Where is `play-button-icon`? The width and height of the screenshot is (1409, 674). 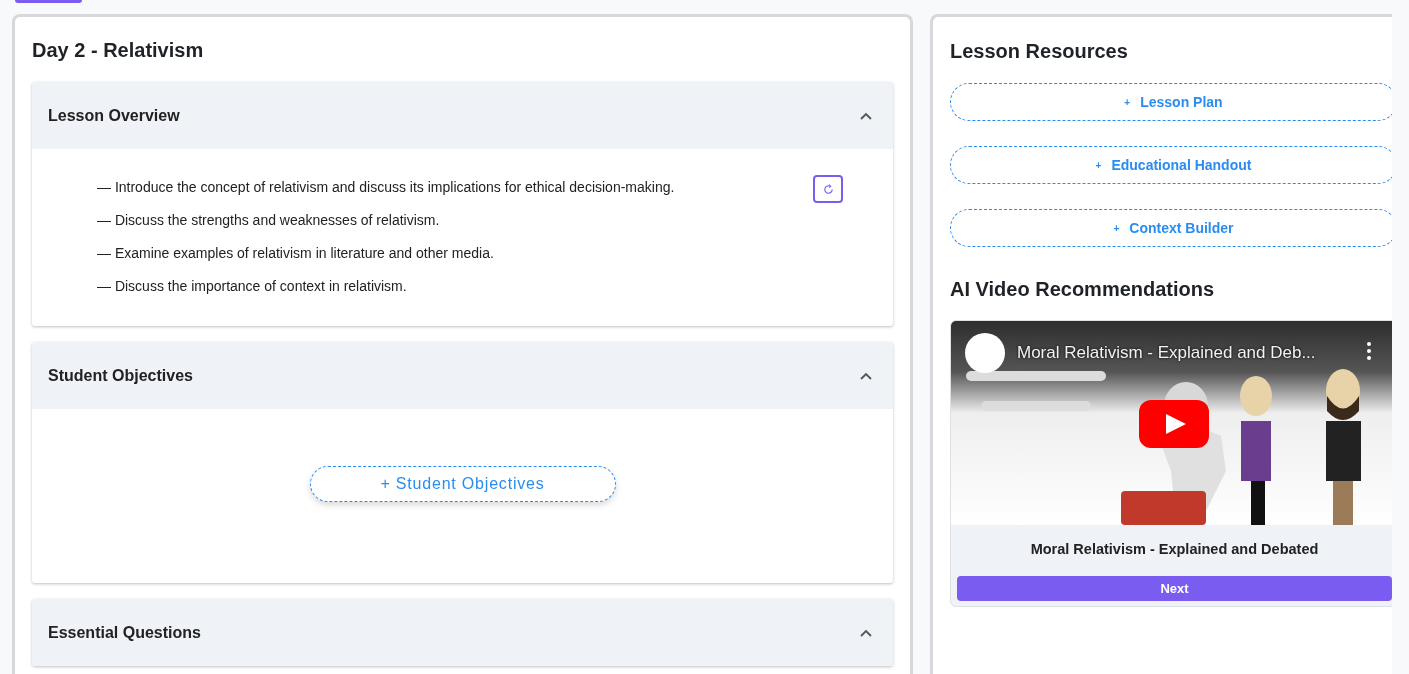 play-button-icon is located at coordinates (1174, 424).